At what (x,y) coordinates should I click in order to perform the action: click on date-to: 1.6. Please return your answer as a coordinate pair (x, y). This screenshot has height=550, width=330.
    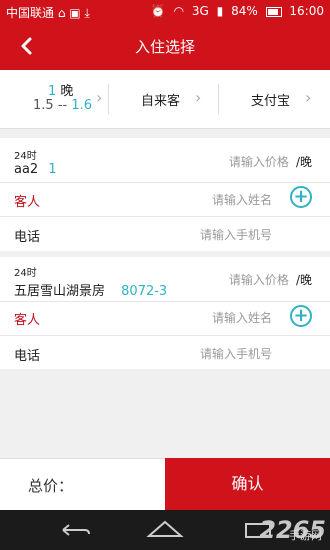
    Looking at the image, I should click on (82, 105).